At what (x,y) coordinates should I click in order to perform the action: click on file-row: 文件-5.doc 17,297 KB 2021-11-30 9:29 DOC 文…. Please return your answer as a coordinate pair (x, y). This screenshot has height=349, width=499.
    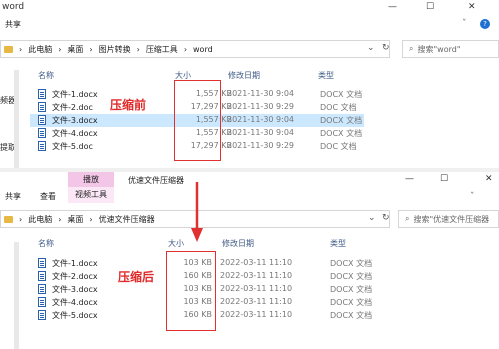
    Looking at the image, I should click on (264, 146).